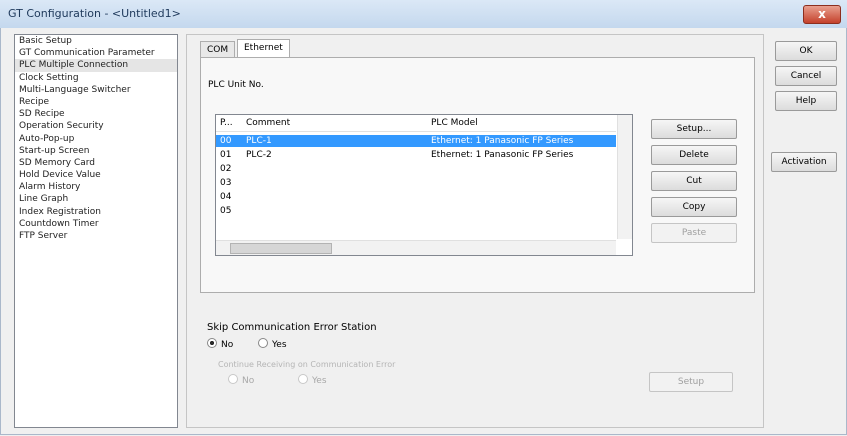  What do you see at coordinates (96, 212) in the screenshot?
I see `sidebar-item-index-registration: Index Registration` at bounding box center [96, 212].